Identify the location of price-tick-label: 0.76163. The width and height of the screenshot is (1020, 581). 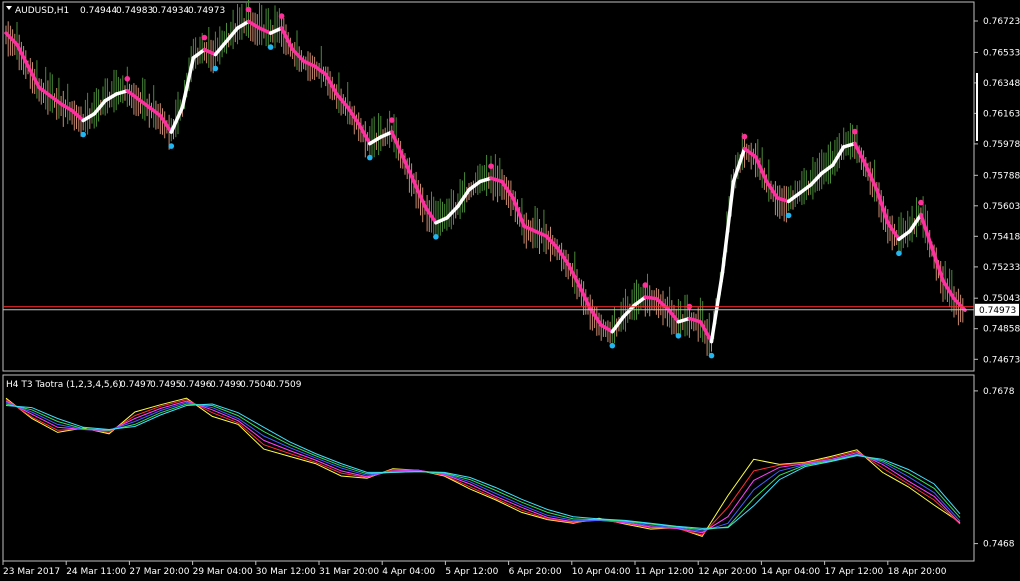
(1001, 114).